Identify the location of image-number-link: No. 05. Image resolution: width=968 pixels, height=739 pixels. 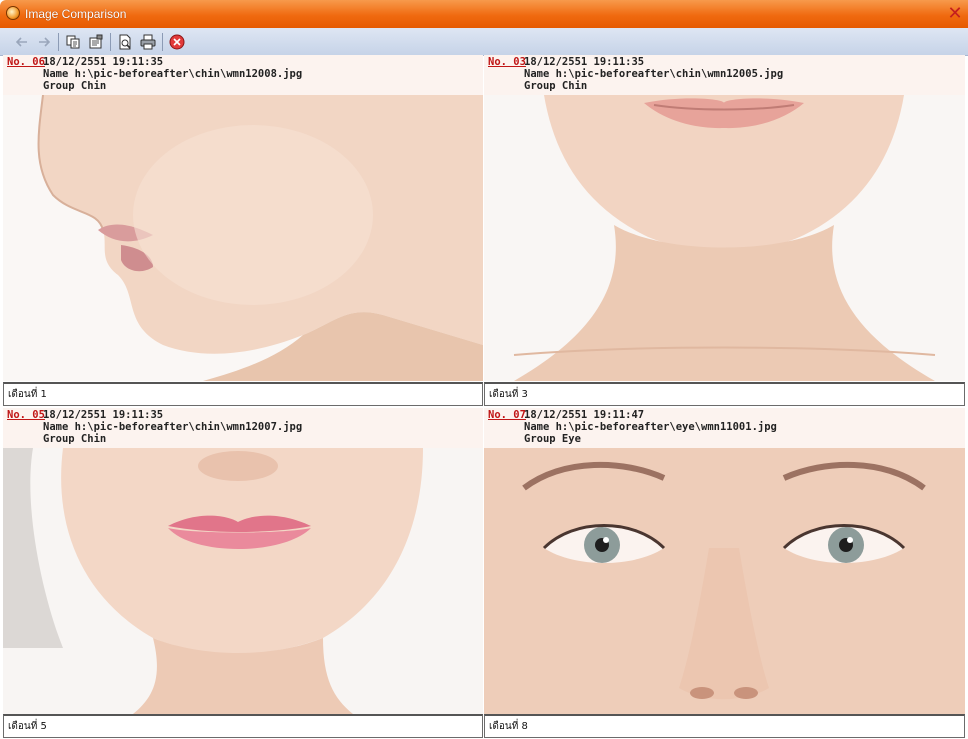
(26, 415).